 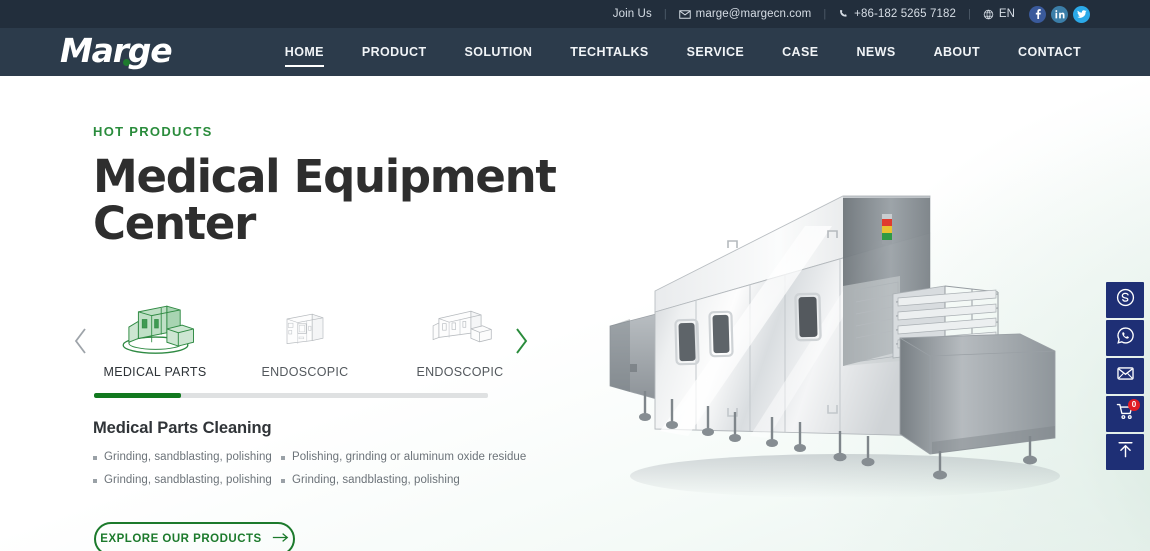 I want to click on carousel-progress-bar, so click(x=291, y=395).